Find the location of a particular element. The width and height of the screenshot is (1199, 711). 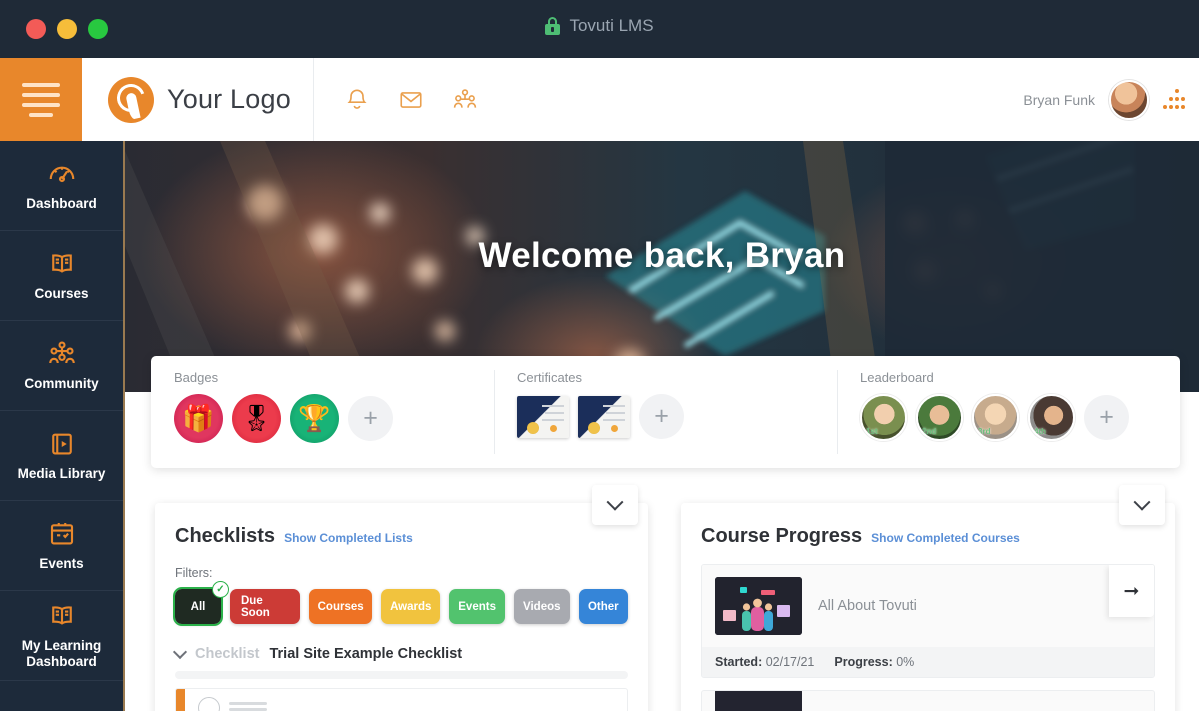

add-badge-button: + is located at coordinates (370, 418).